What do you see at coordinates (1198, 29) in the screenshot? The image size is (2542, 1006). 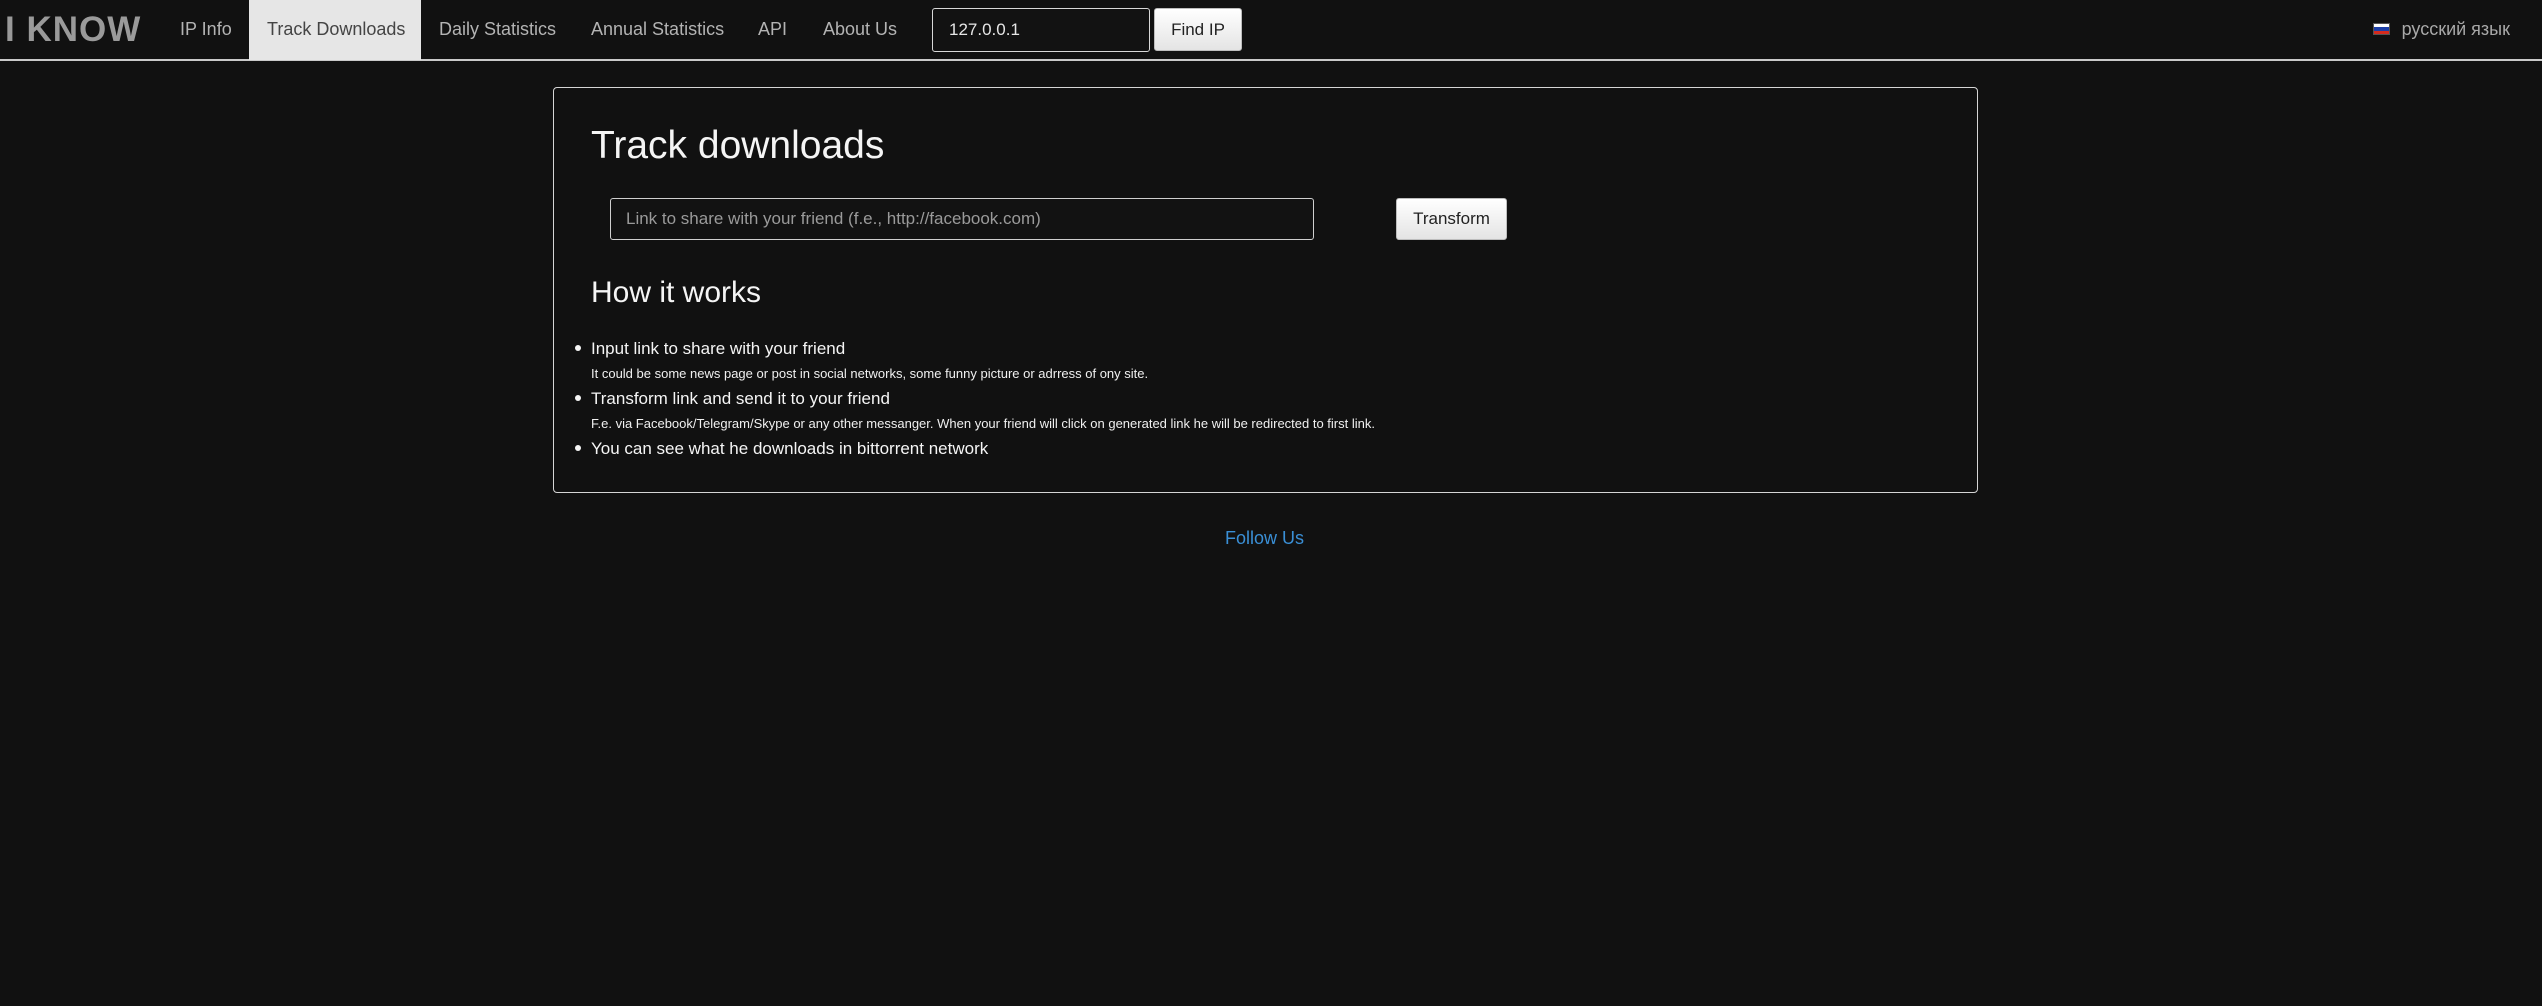 I see `find-ip-button: Find IP` at bounding box center [1198, 29].